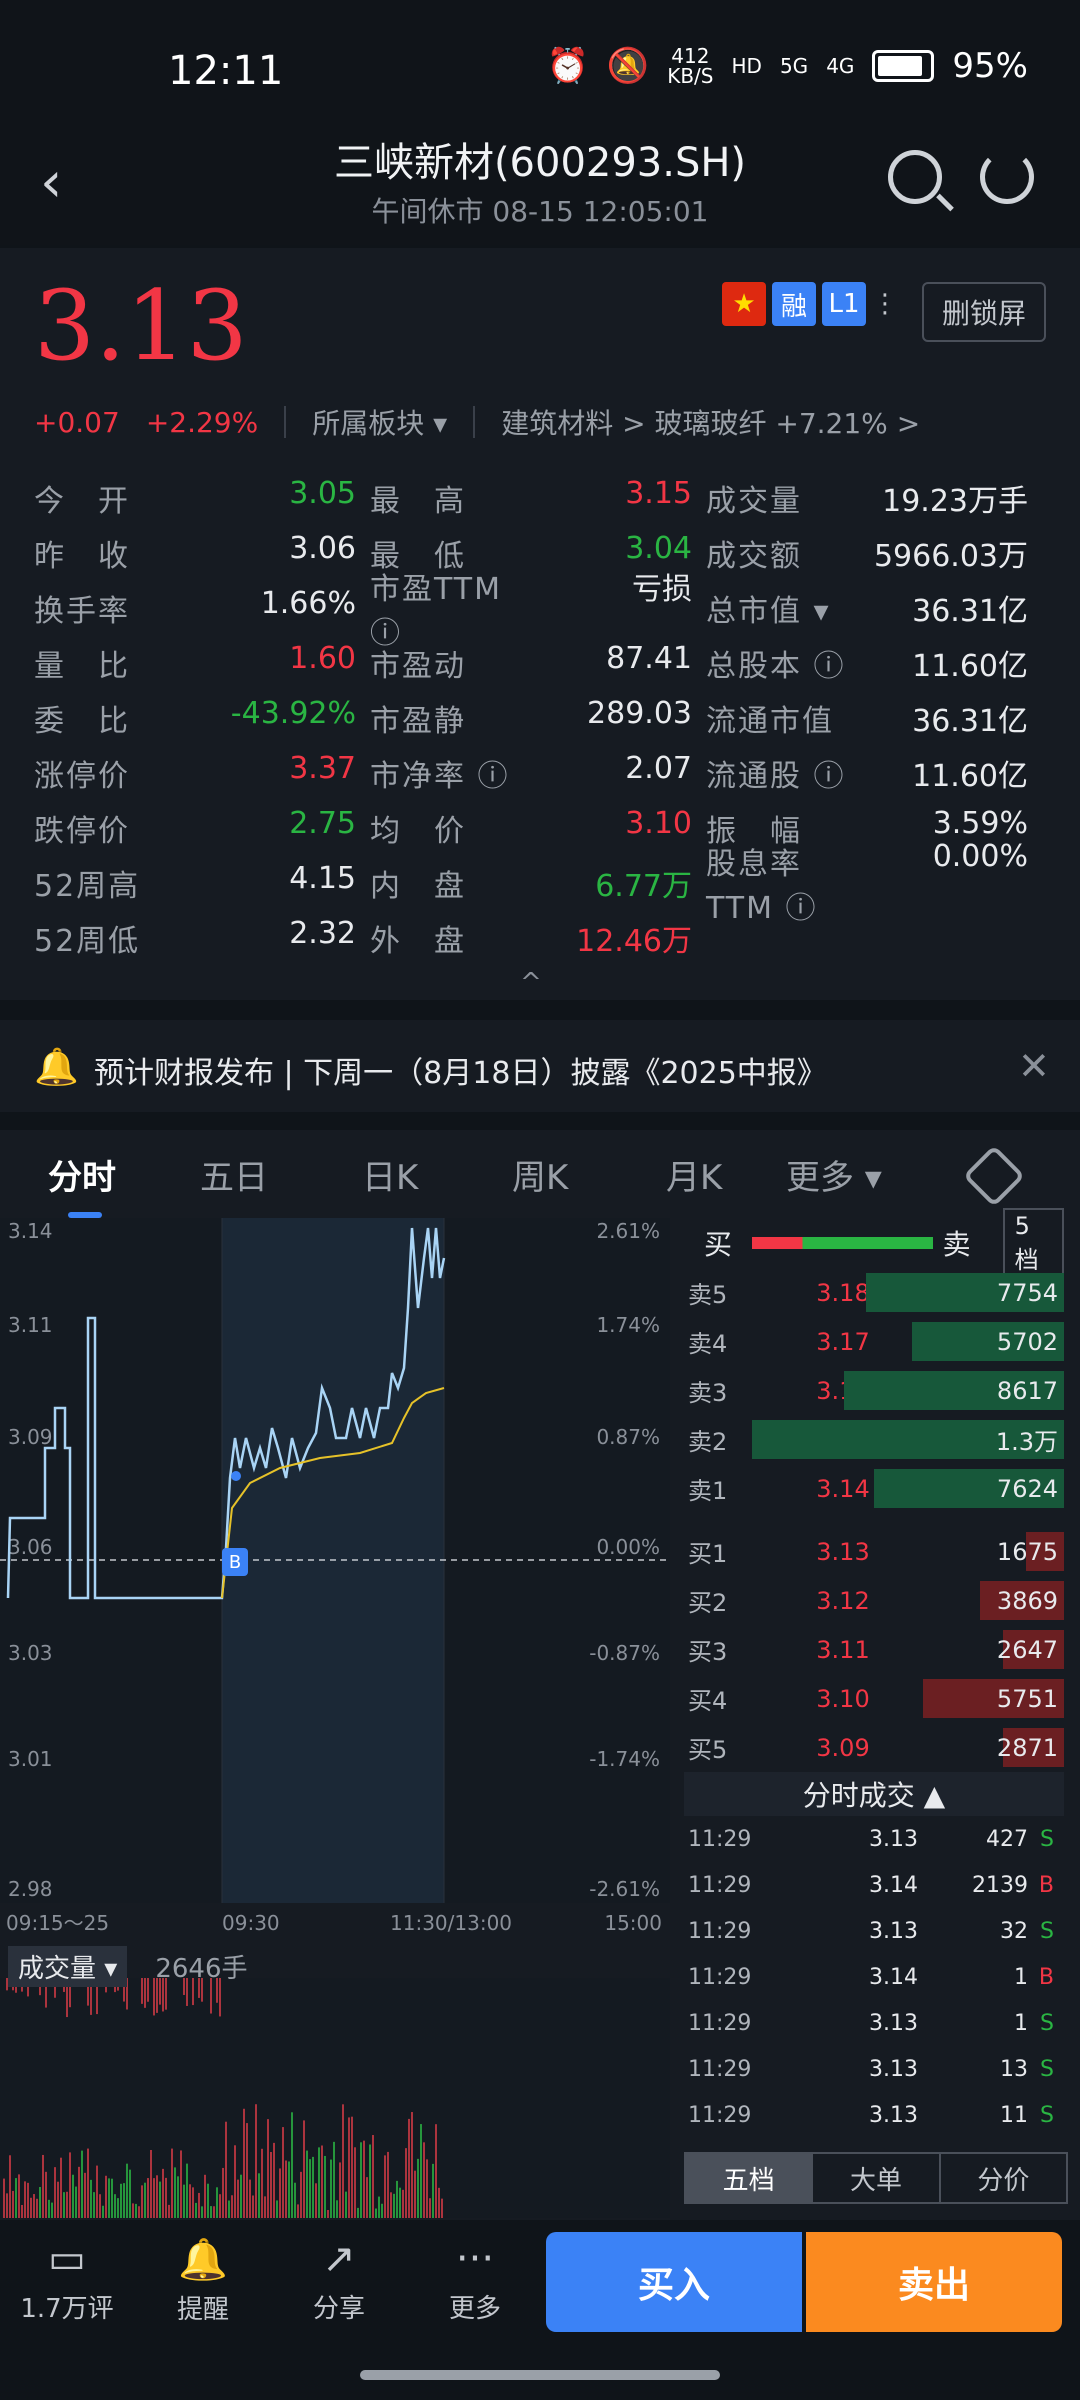  Describe the element at coordinates (877, 2178) in the screenshot. I see `tab-large-orders: 大单` at that location.